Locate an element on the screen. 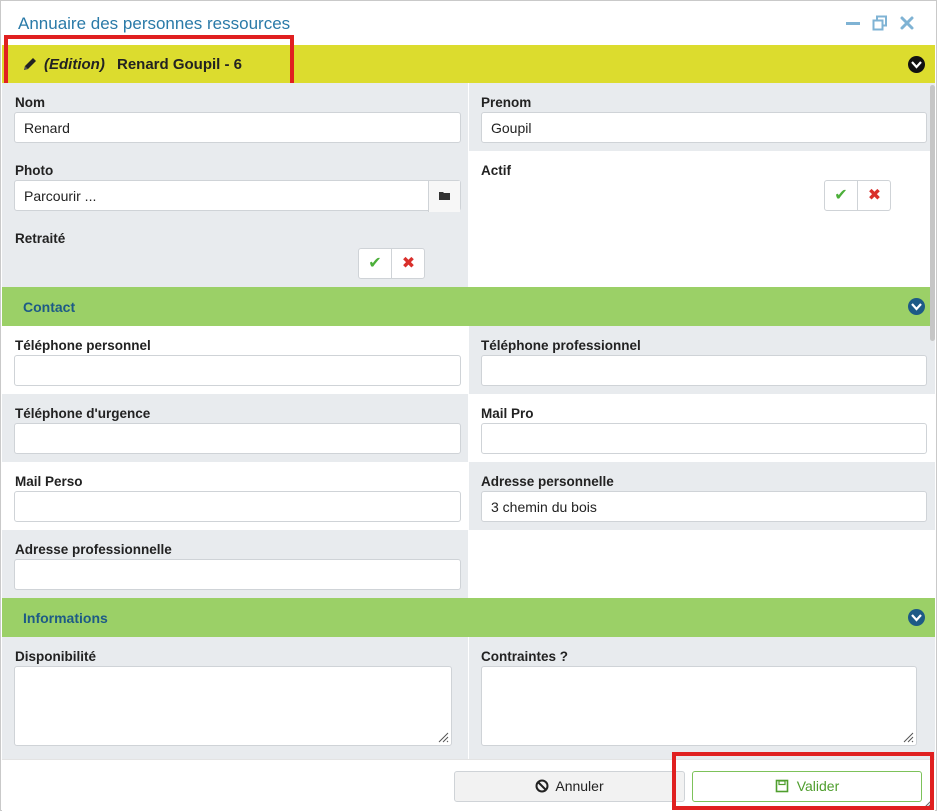 Image resolution: width=937 pixels, height=811 pixels. field-nom: Nom Renard is located at coordinates (235, 117).